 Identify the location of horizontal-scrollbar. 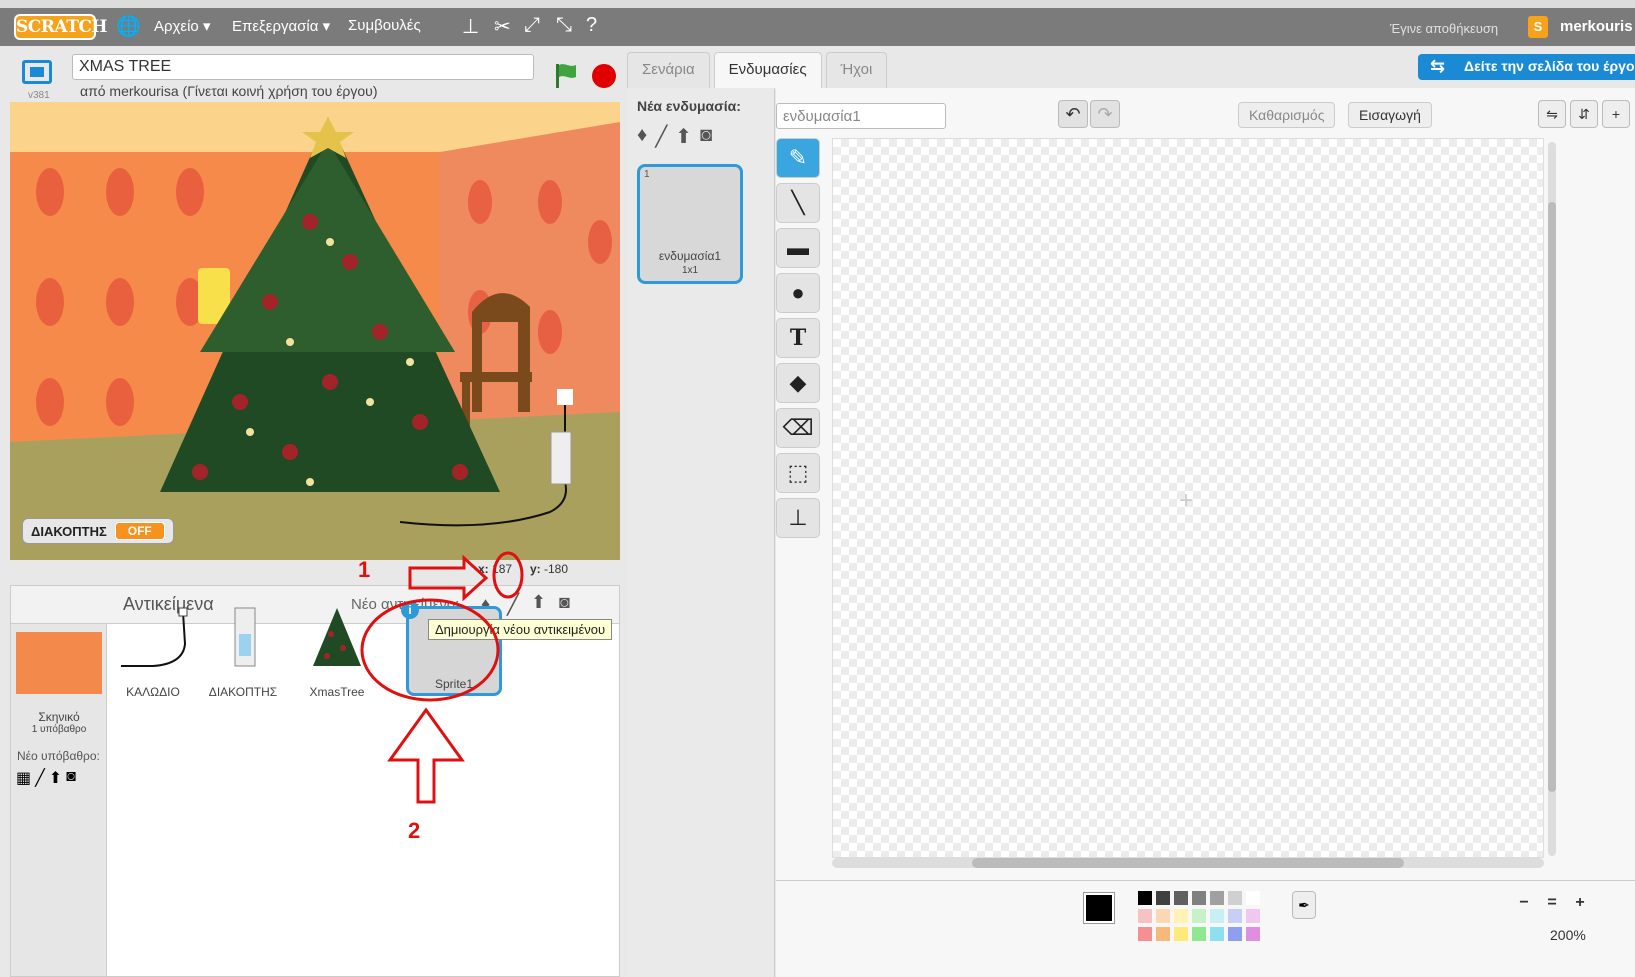
(1188, 863).